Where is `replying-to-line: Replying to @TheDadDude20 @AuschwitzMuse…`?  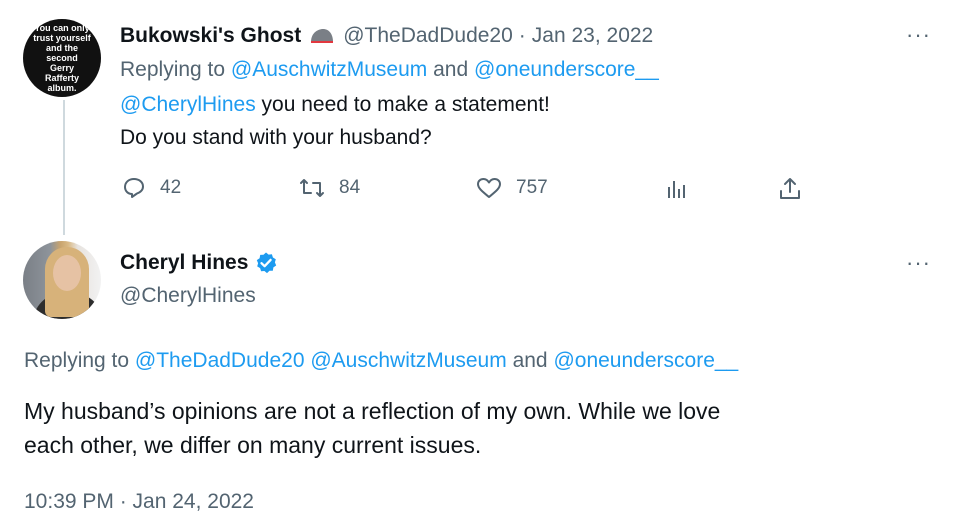 replying-to-line: Replying to @TheDadDude20 @AuschwitzMuse… is located at coordinates (381, 361).